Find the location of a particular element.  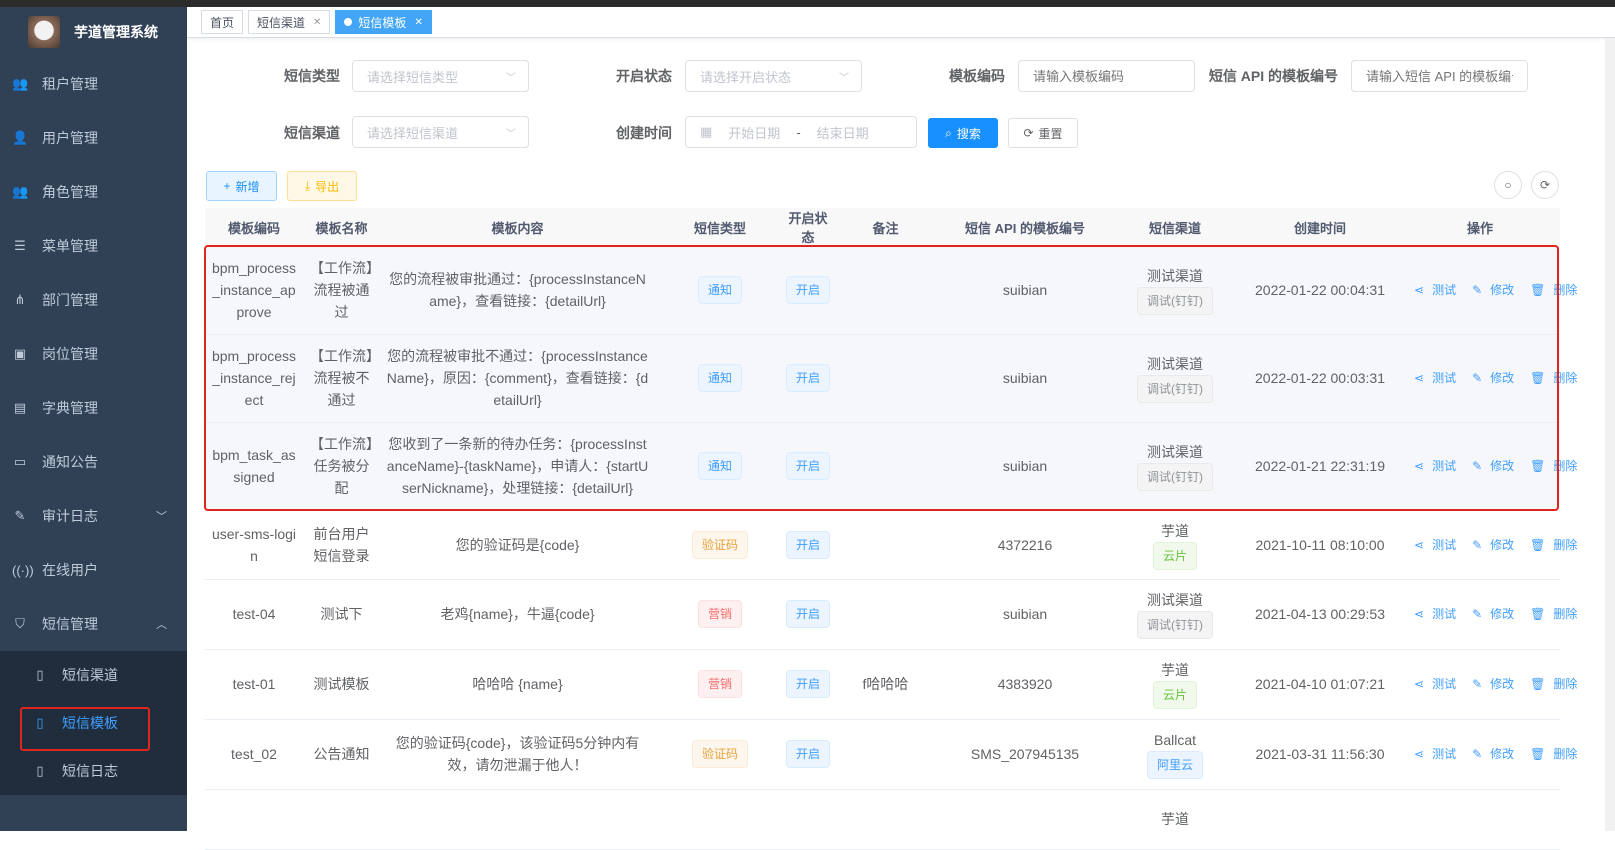

end-date: 结束日期 is located at coordinates (843, 132).